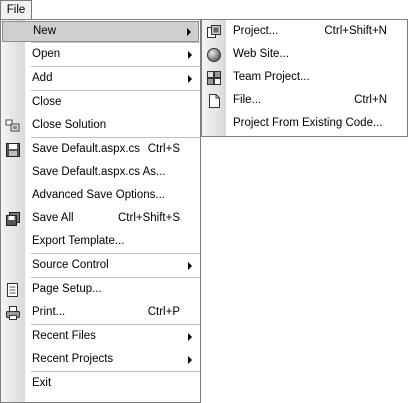 This screenshot has width=408, height=403. What do you see at coordinates (304, 100) in the screenshot?
I see `menu-item-new-file: File... Ctrl+N` at bounding box center [304, 100].